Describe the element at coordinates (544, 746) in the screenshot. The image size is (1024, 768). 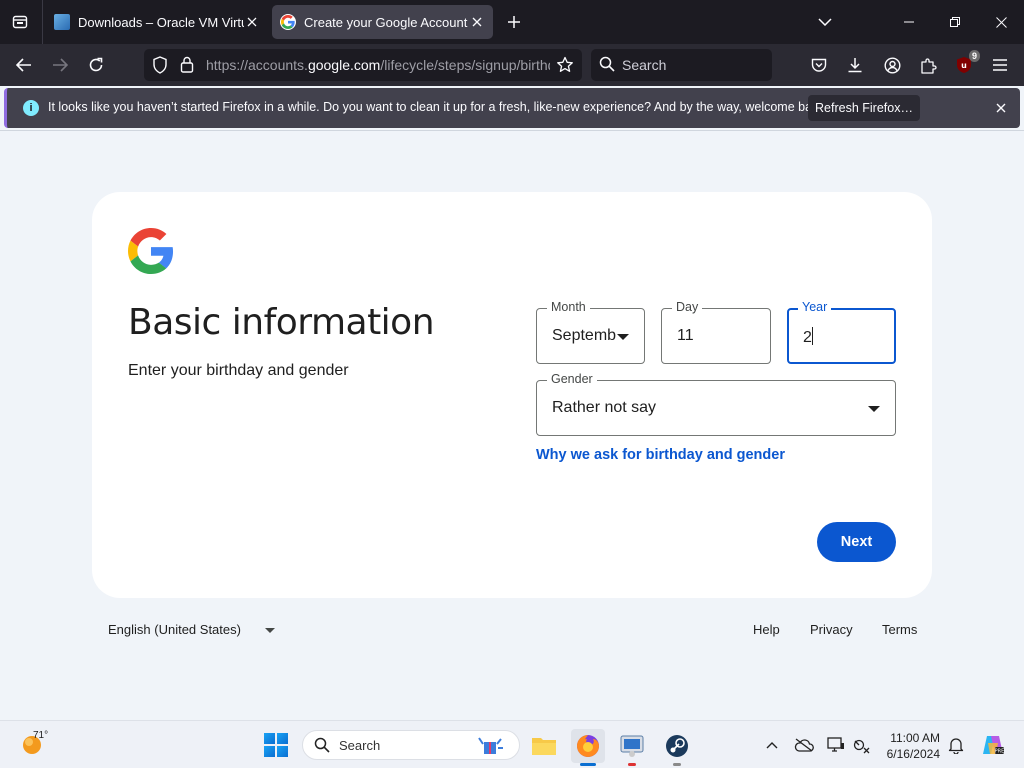
I see `file-explorer-icon` at that location.